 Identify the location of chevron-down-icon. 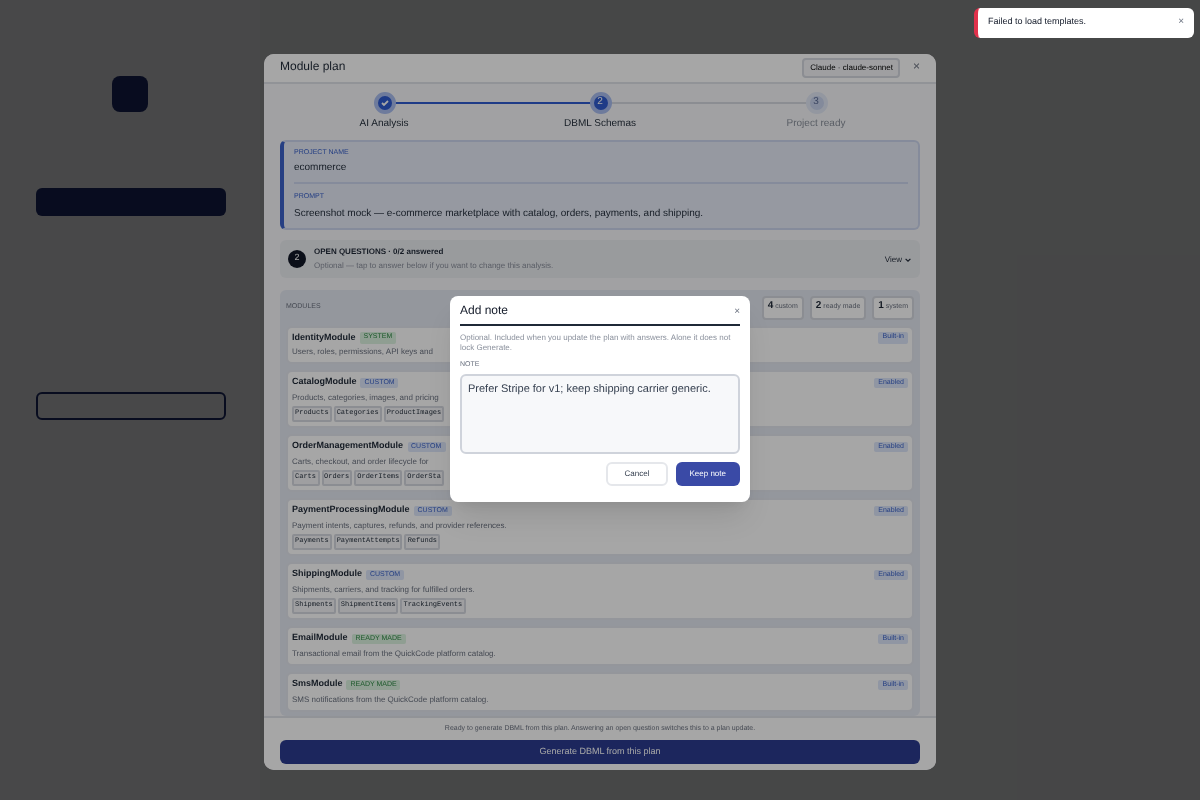
(908, 259).